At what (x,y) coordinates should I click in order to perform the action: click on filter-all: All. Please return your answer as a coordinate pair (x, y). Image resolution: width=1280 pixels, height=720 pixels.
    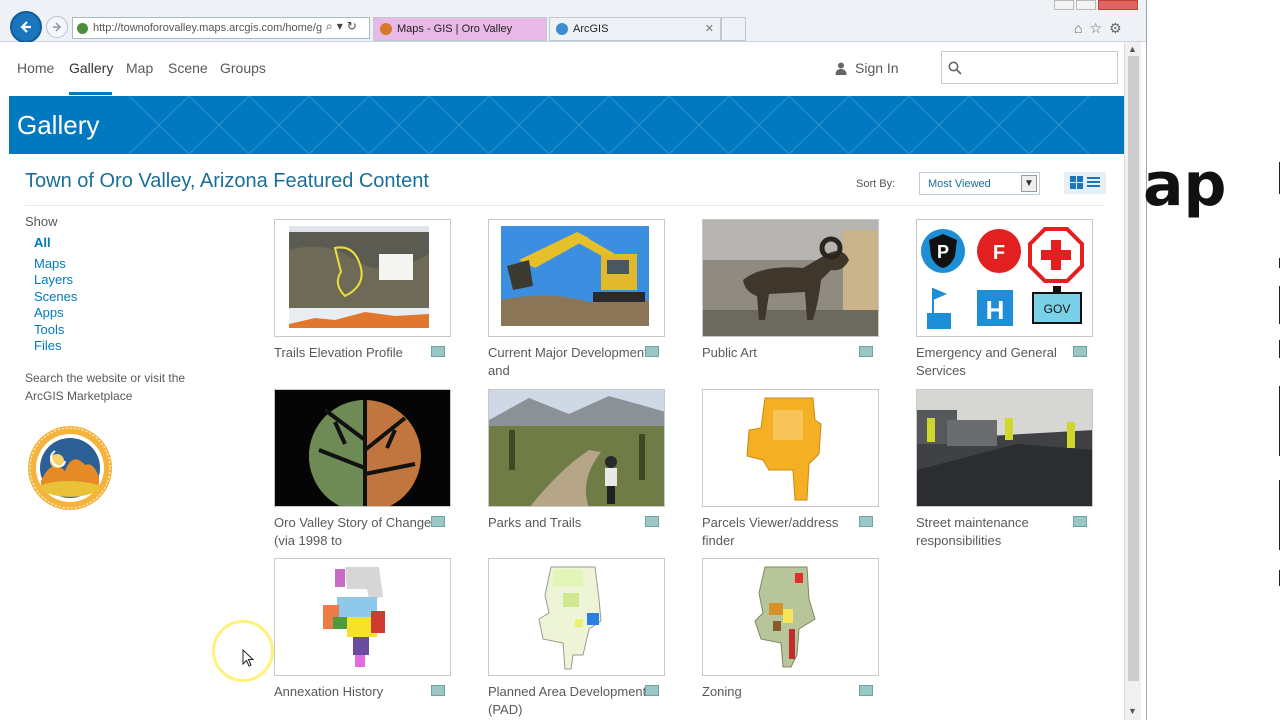
    Looking at the image, I should click on (125, 243).